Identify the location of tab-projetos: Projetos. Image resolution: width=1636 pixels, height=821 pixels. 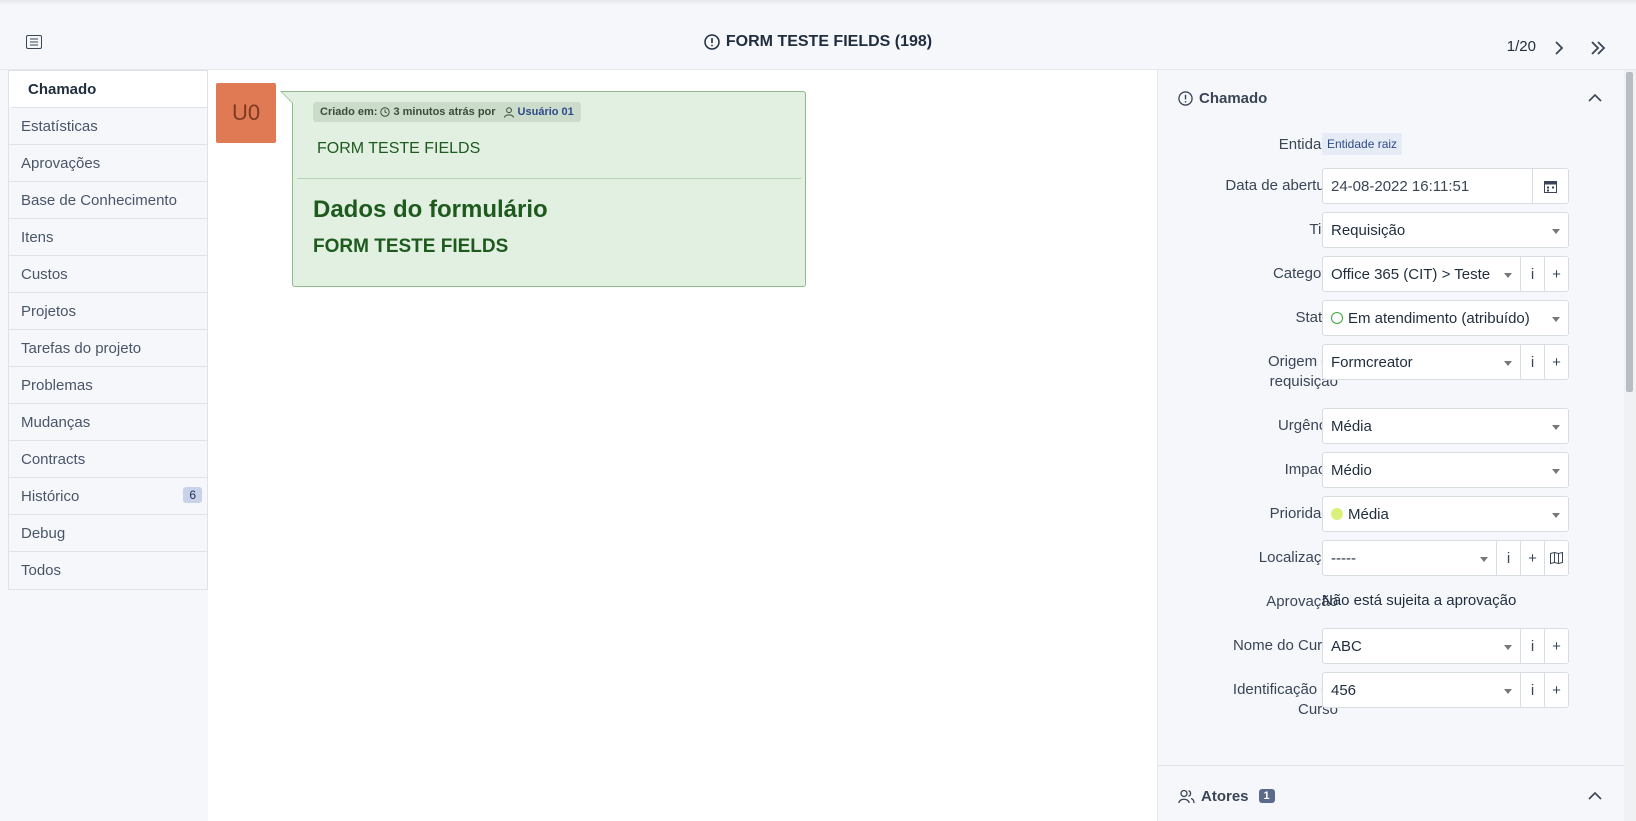
(108, 311).